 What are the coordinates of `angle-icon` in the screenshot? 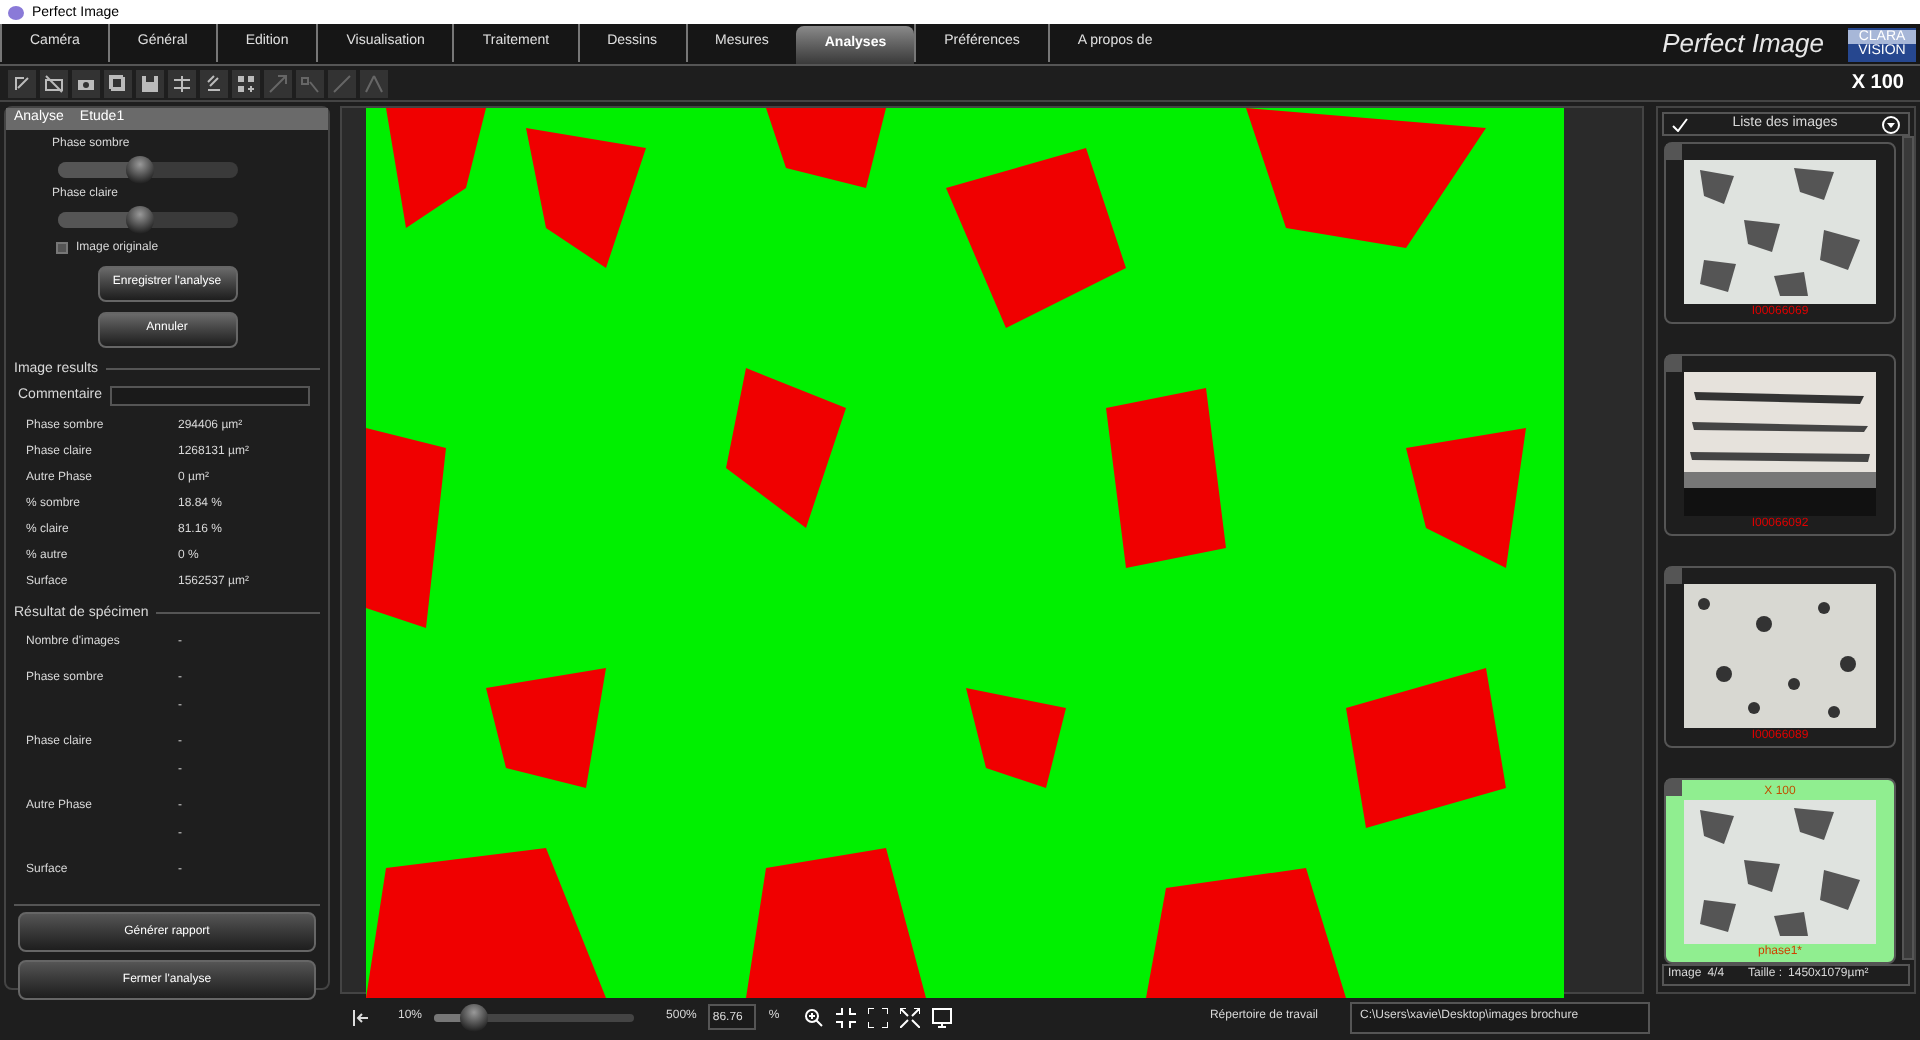 It's located at (374, 83).